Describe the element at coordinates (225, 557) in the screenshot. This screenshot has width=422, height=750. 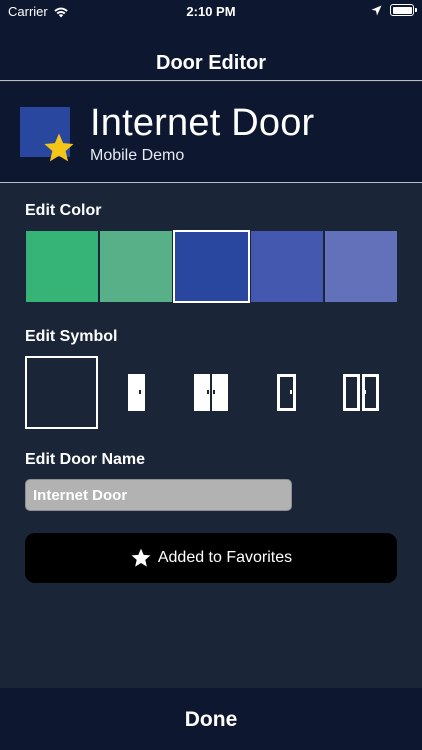
I see `favorites-button-label: Added to Favorites` at that location.